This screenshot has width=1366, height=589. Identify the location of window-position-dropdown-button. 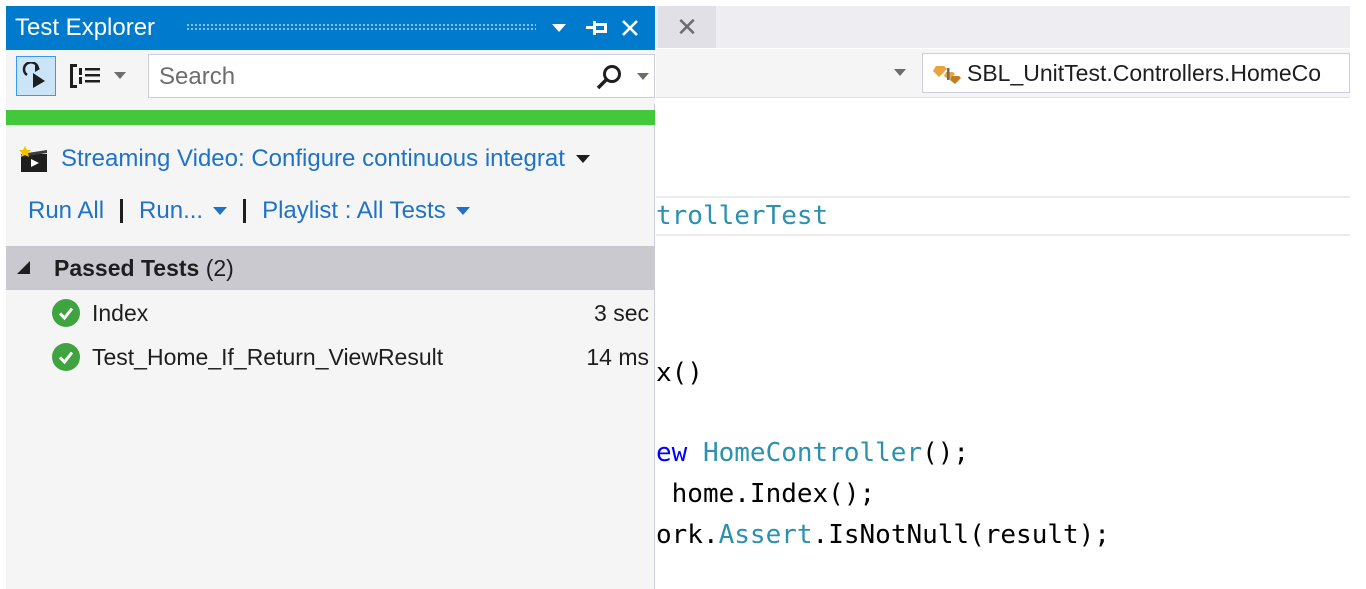
(559, 28).